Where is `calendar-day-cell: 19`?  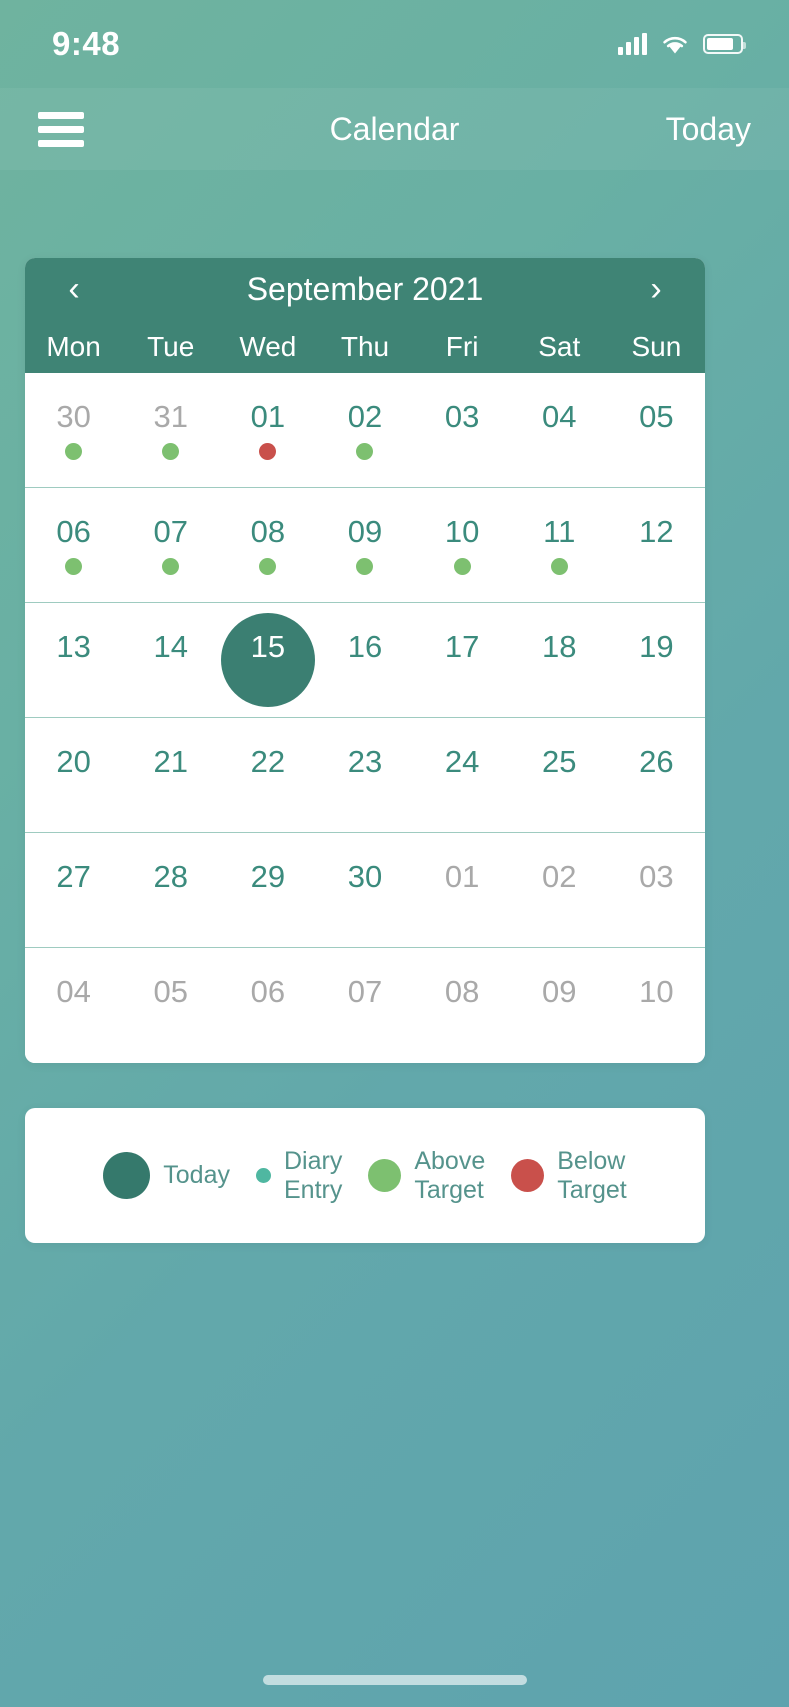 calendar-day-cell: 19 is located at coordinates (656, 660).